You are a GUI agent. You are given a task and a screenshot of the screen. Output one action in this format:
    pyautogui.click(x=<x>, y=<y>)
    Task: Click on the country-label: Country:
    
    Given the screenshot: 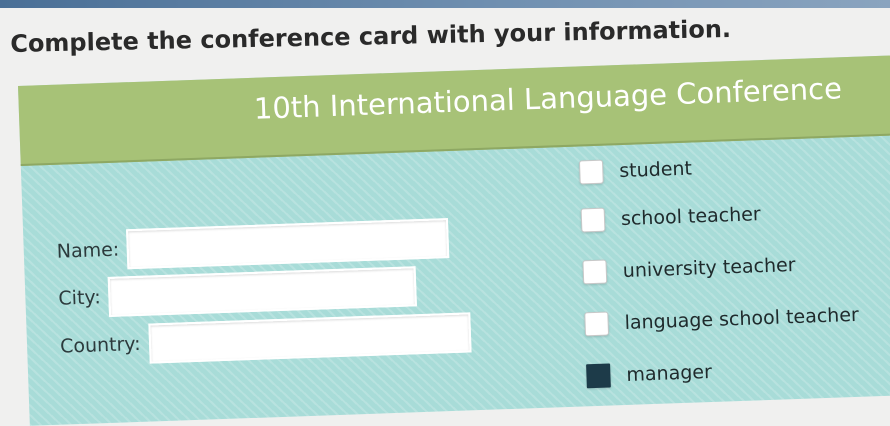 What is the action you would take?
    pyautogui.click(x=100, y=345)
    